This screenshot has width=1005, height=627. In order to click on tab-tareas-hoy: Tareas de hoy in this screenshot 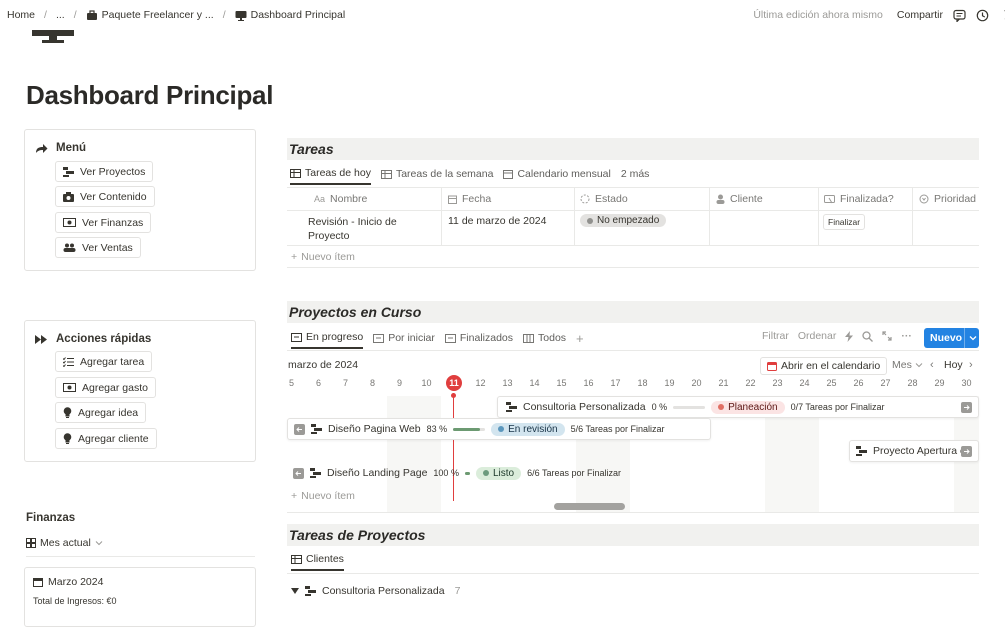, I will do `click(330, 174)`.